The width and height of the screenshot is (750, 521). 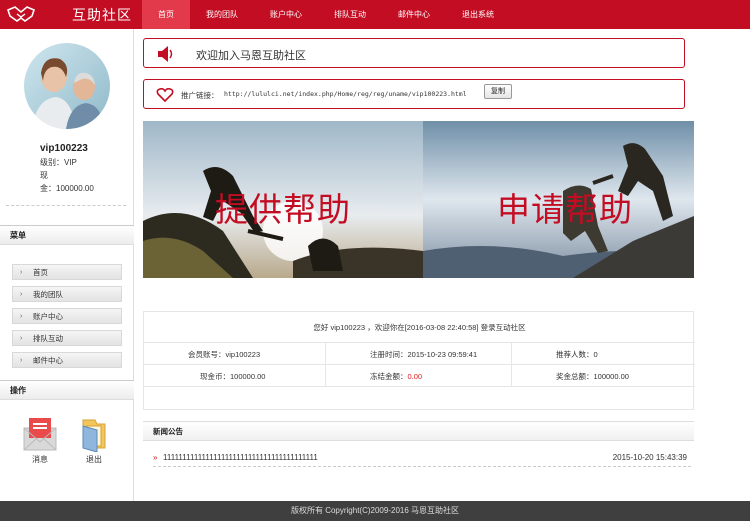 I want to click on reg-time-value: 2015-10-23 09:59:41, so click(x=442, y=354).